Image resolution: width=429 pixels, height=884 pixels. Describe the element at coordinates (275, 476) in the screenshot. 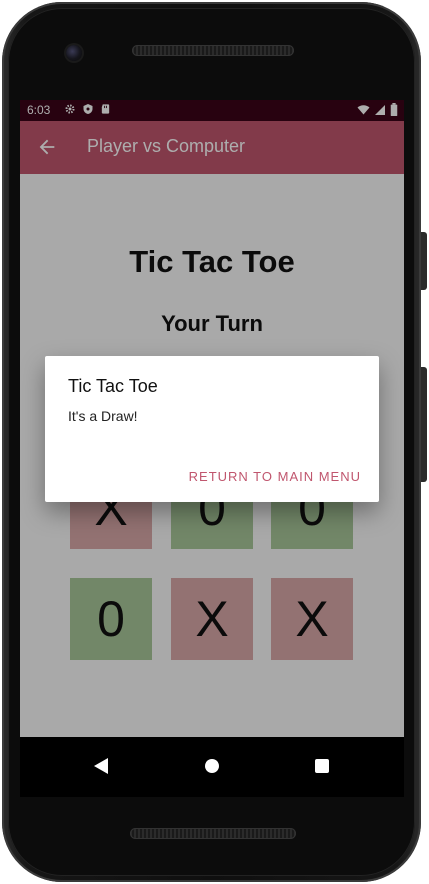

I see `return-to-main-menu-button: RETURN TO MAIN MENU` at that location.